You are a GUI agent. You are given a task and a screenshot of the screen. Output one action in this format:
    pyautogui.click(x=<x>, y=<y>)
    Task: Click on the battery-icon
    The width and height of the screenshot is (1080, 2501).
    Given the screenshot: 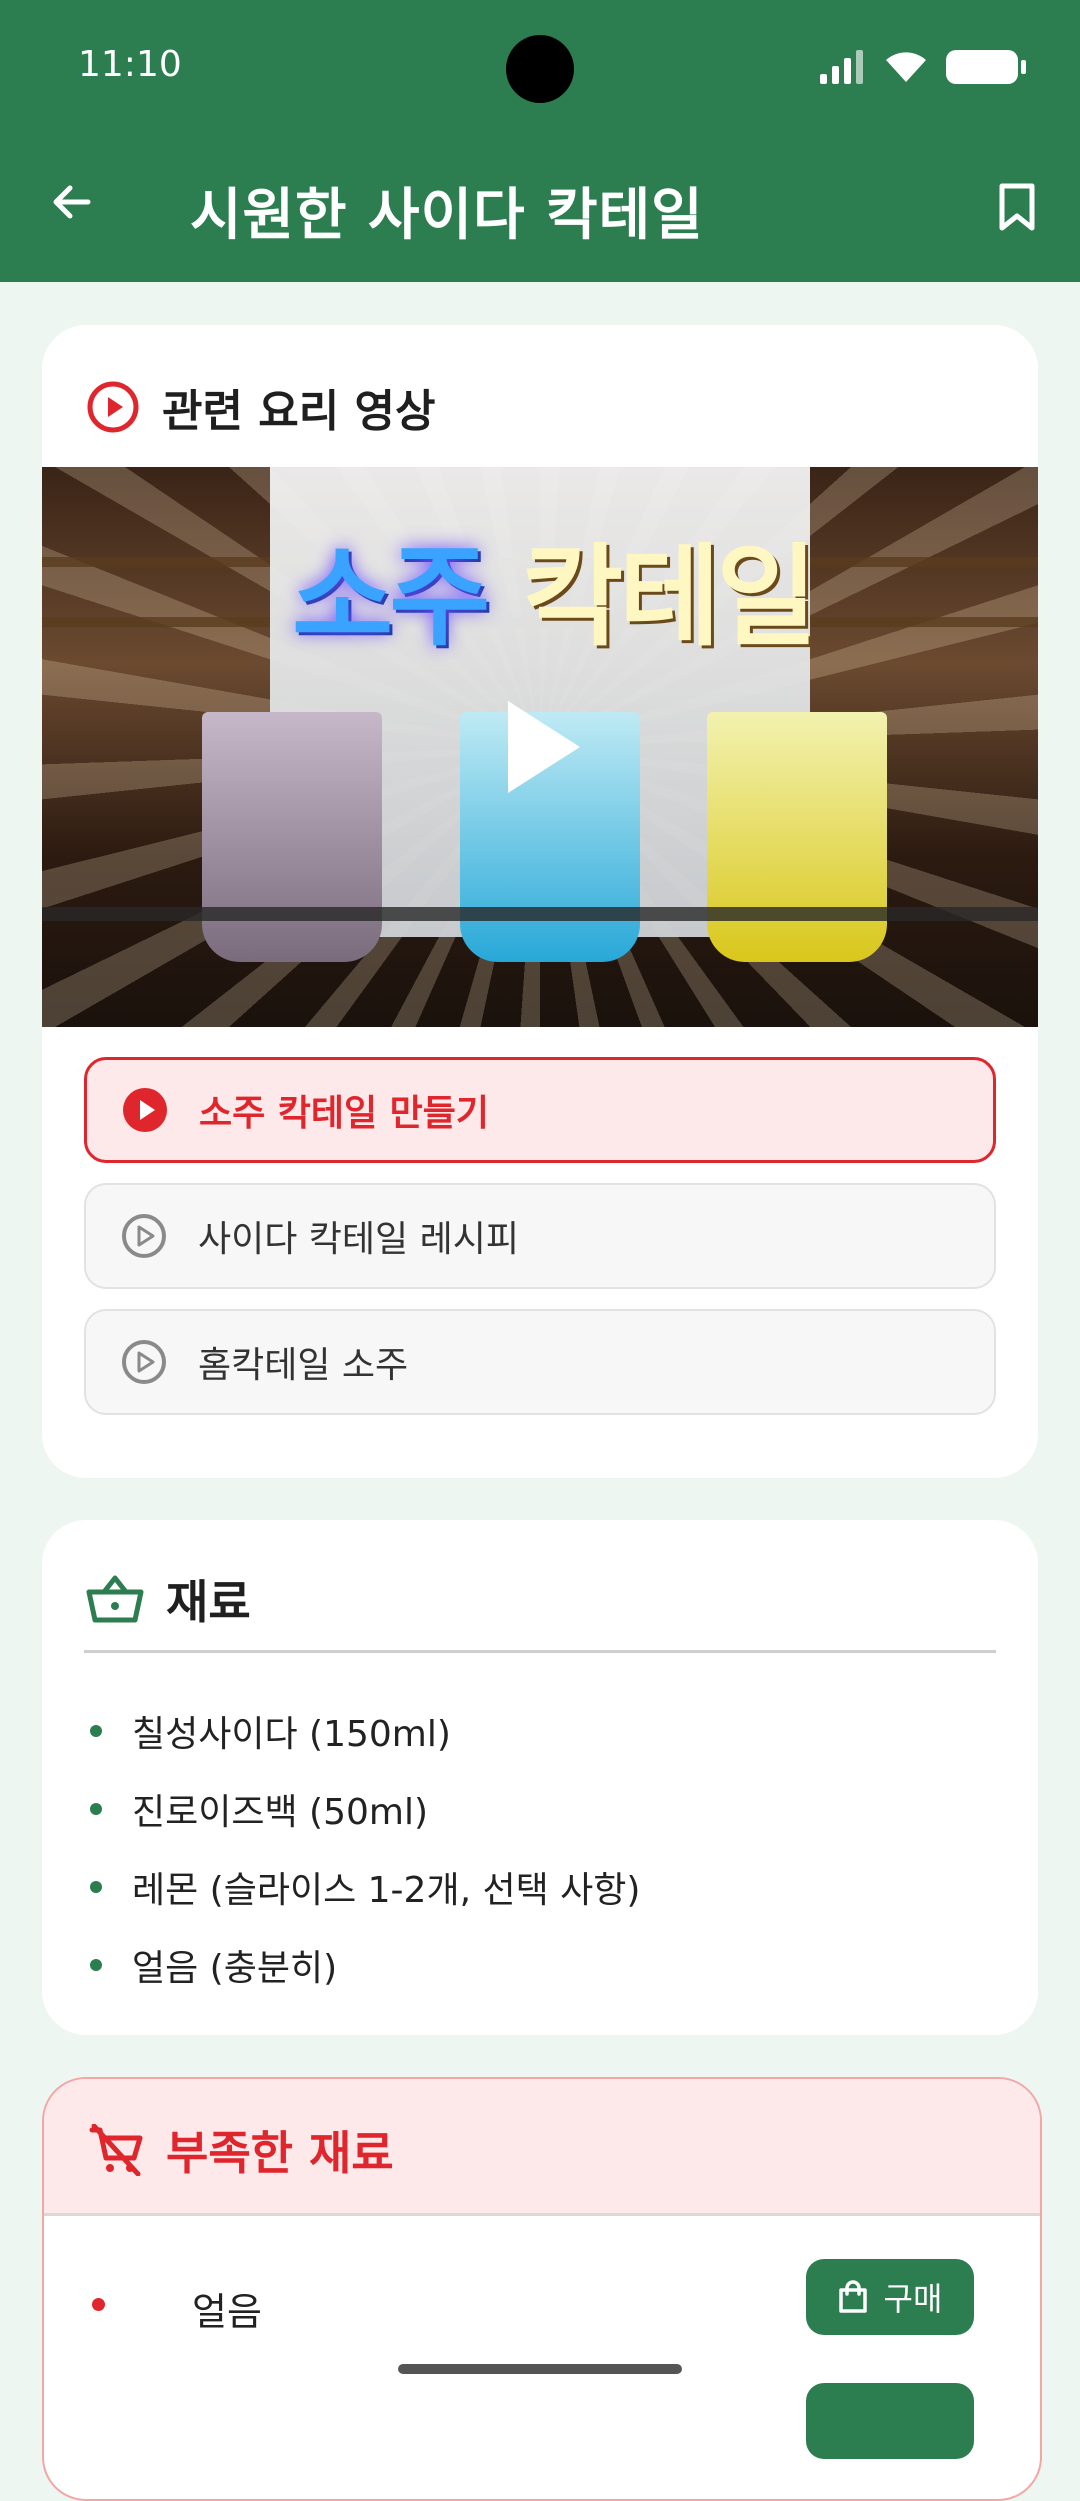 What is the action you would take?
    pyautogui.click(x=986, y=67)
    